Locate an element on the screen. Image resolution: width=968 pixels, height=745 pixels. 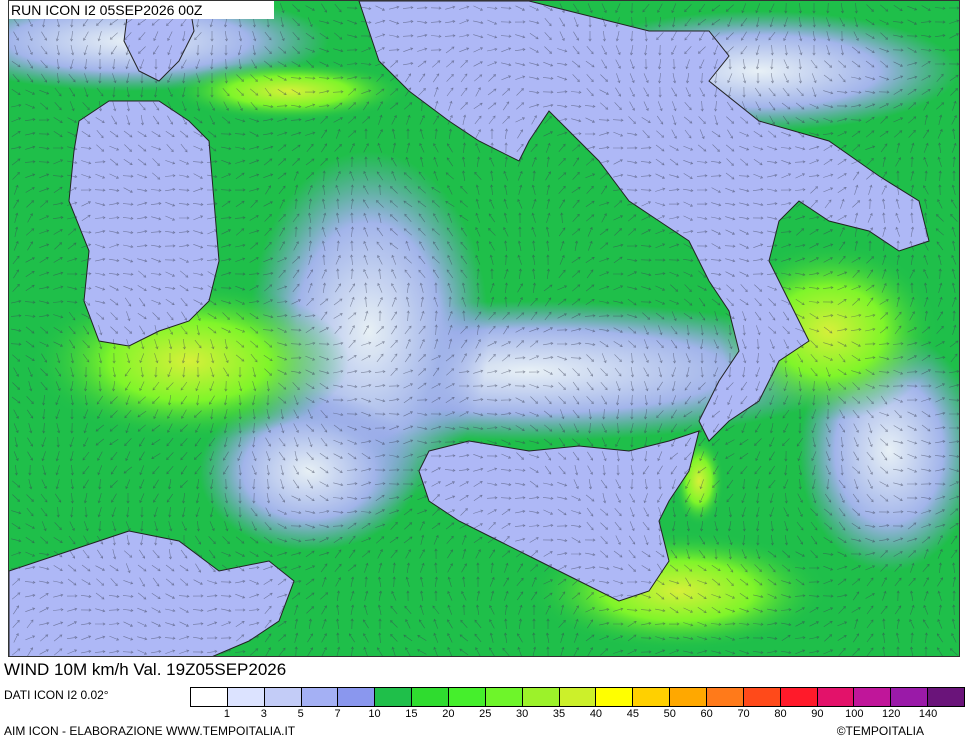
colorbar-tick-label: 60 is located at coordinates (706, 714).